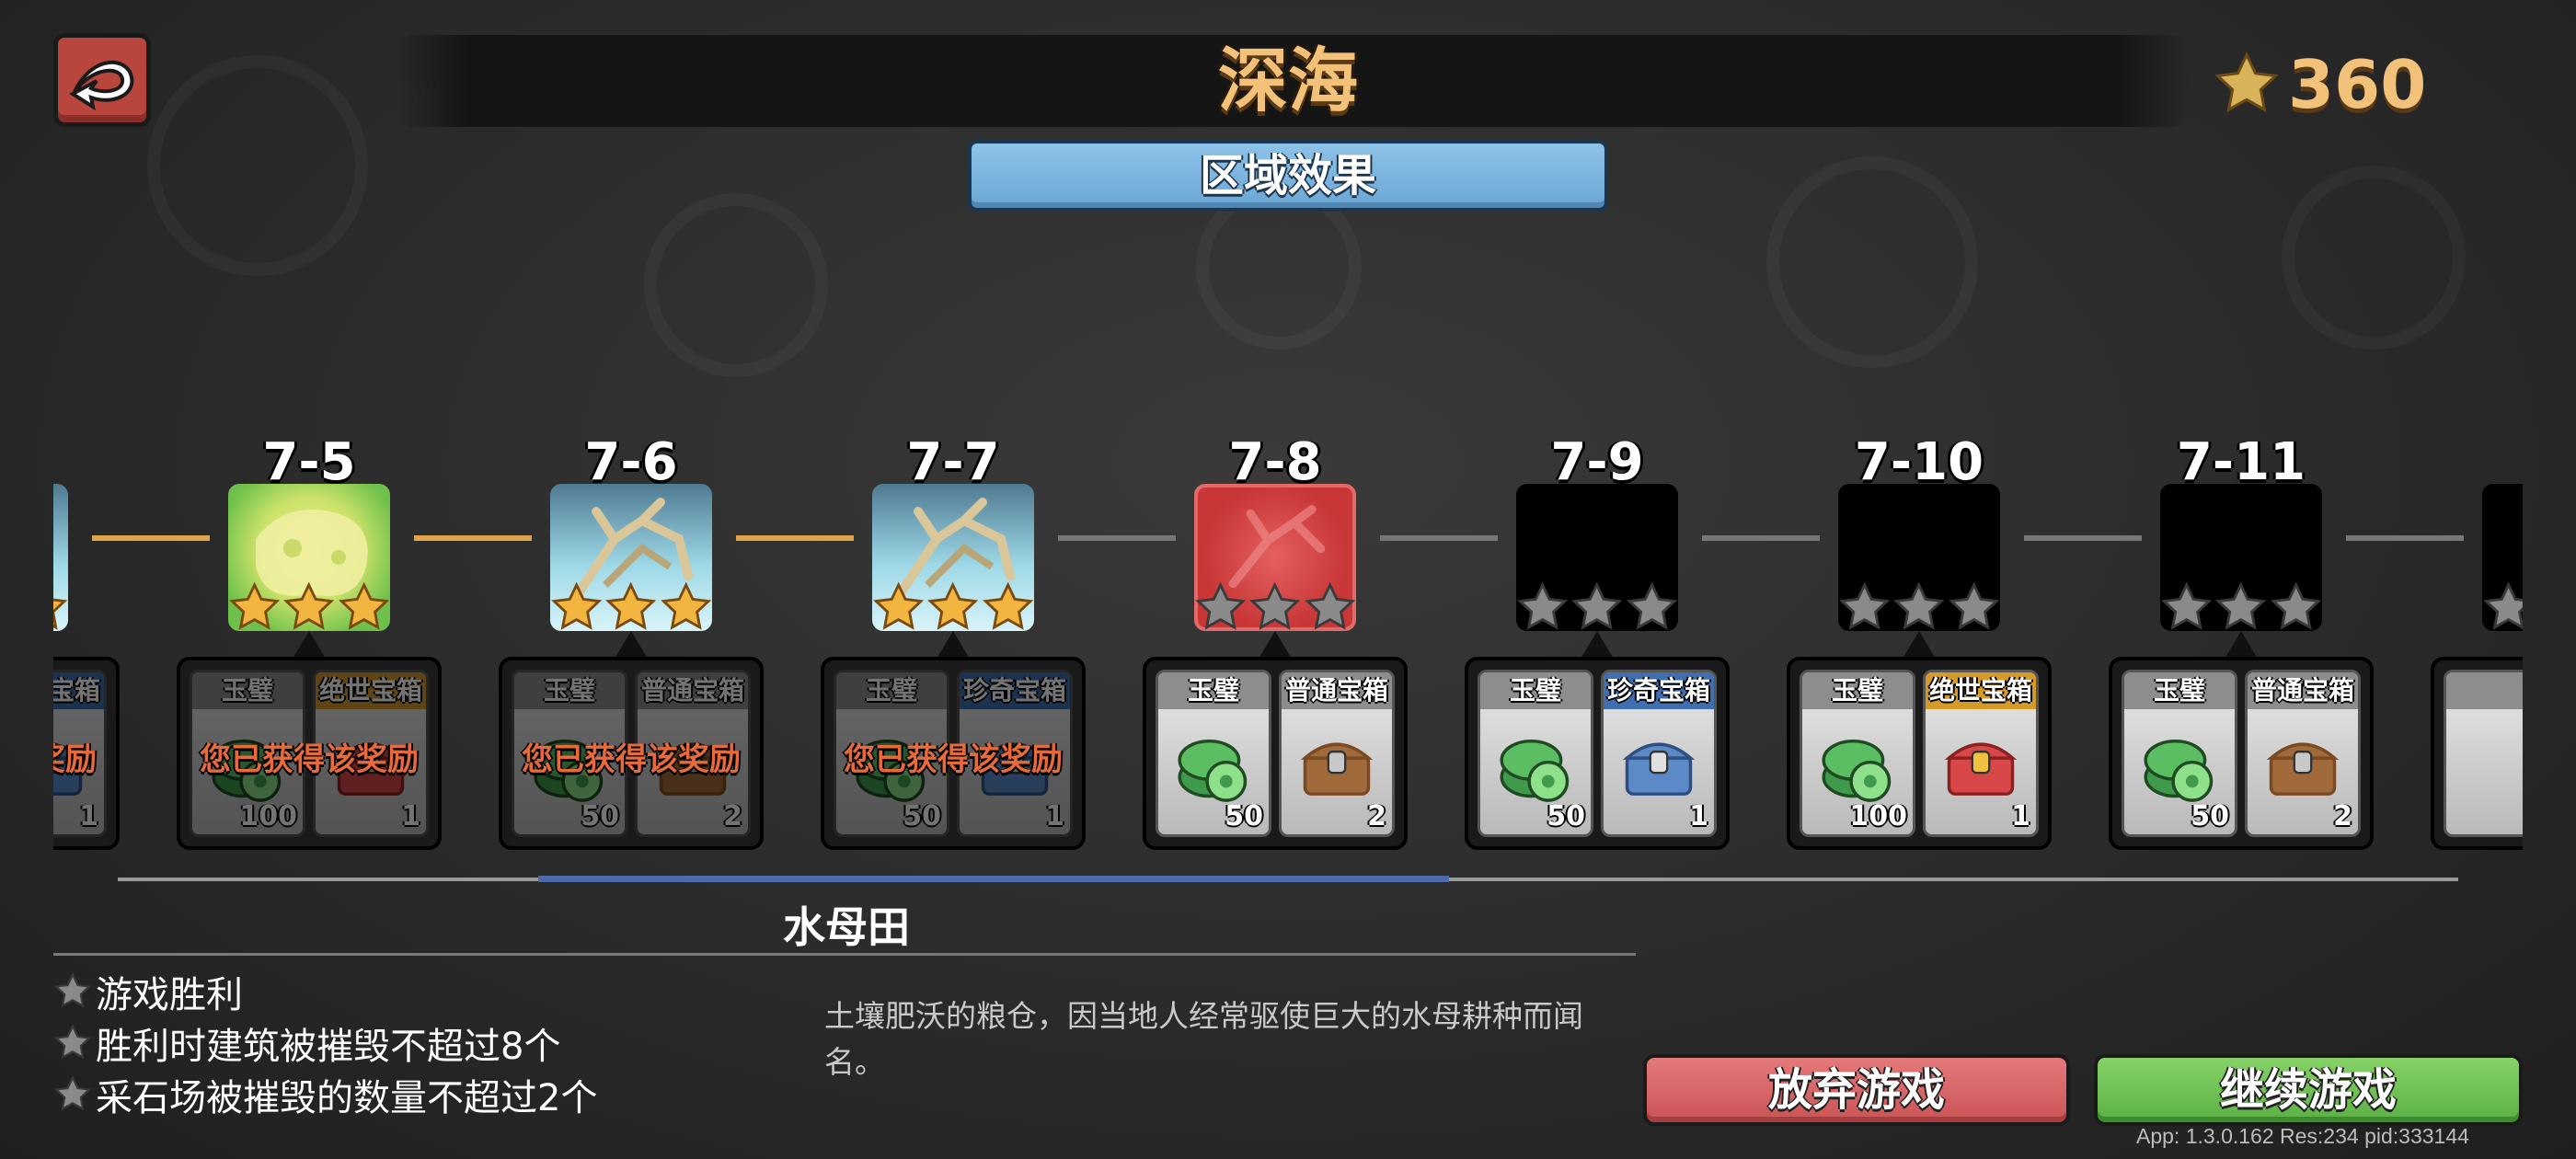 The image size is (2576, 1159). I want to click on reward-quantity: 100, so click(1878, 816).